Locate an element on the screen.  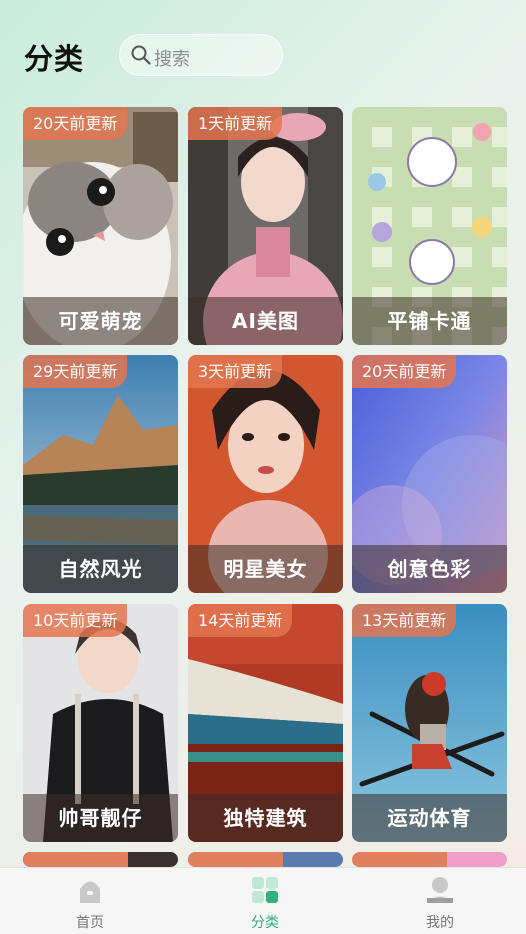
category-label: 运动体育 is located at coordinates (429, 818).